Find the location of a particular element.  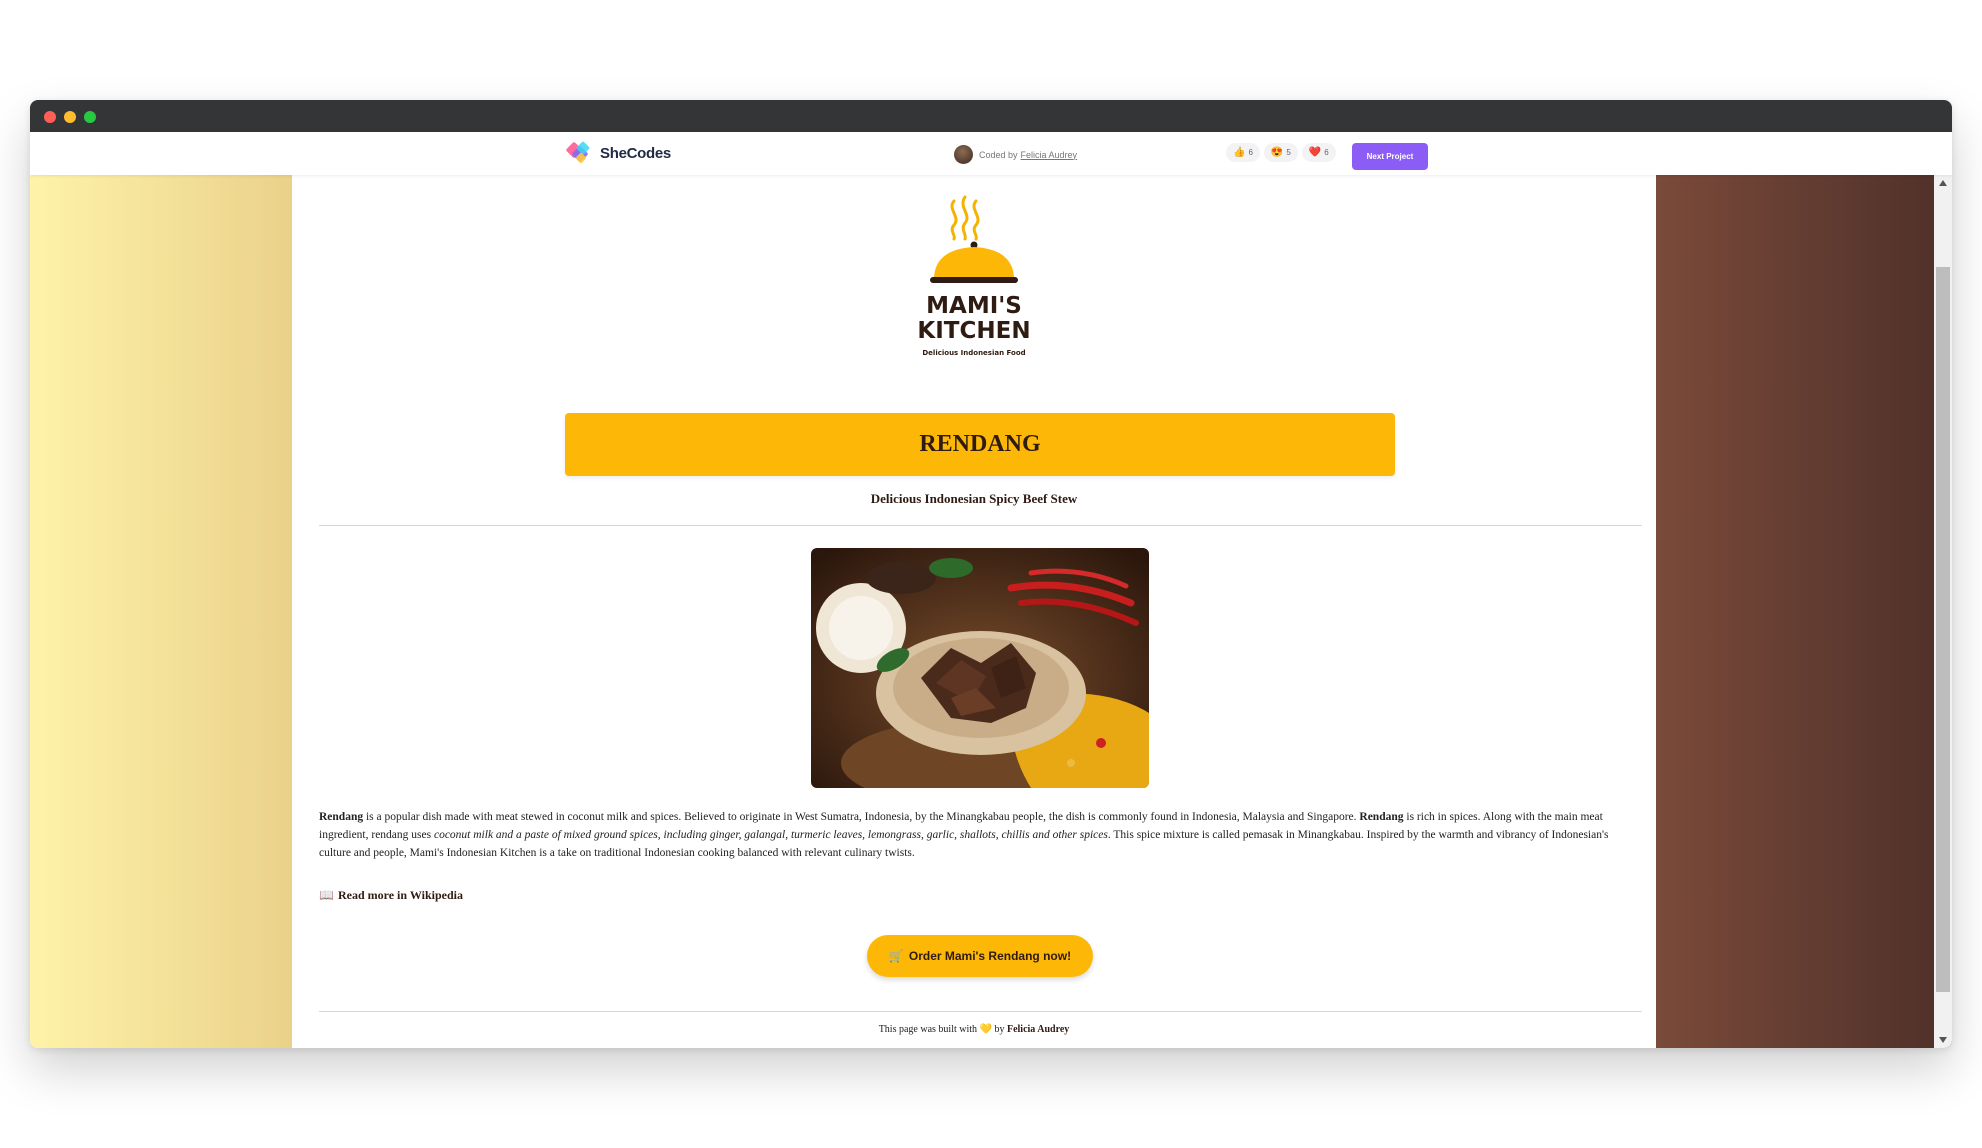

logo-tagline: Delicious Indonesian Food is located at coordinates (973, 353).